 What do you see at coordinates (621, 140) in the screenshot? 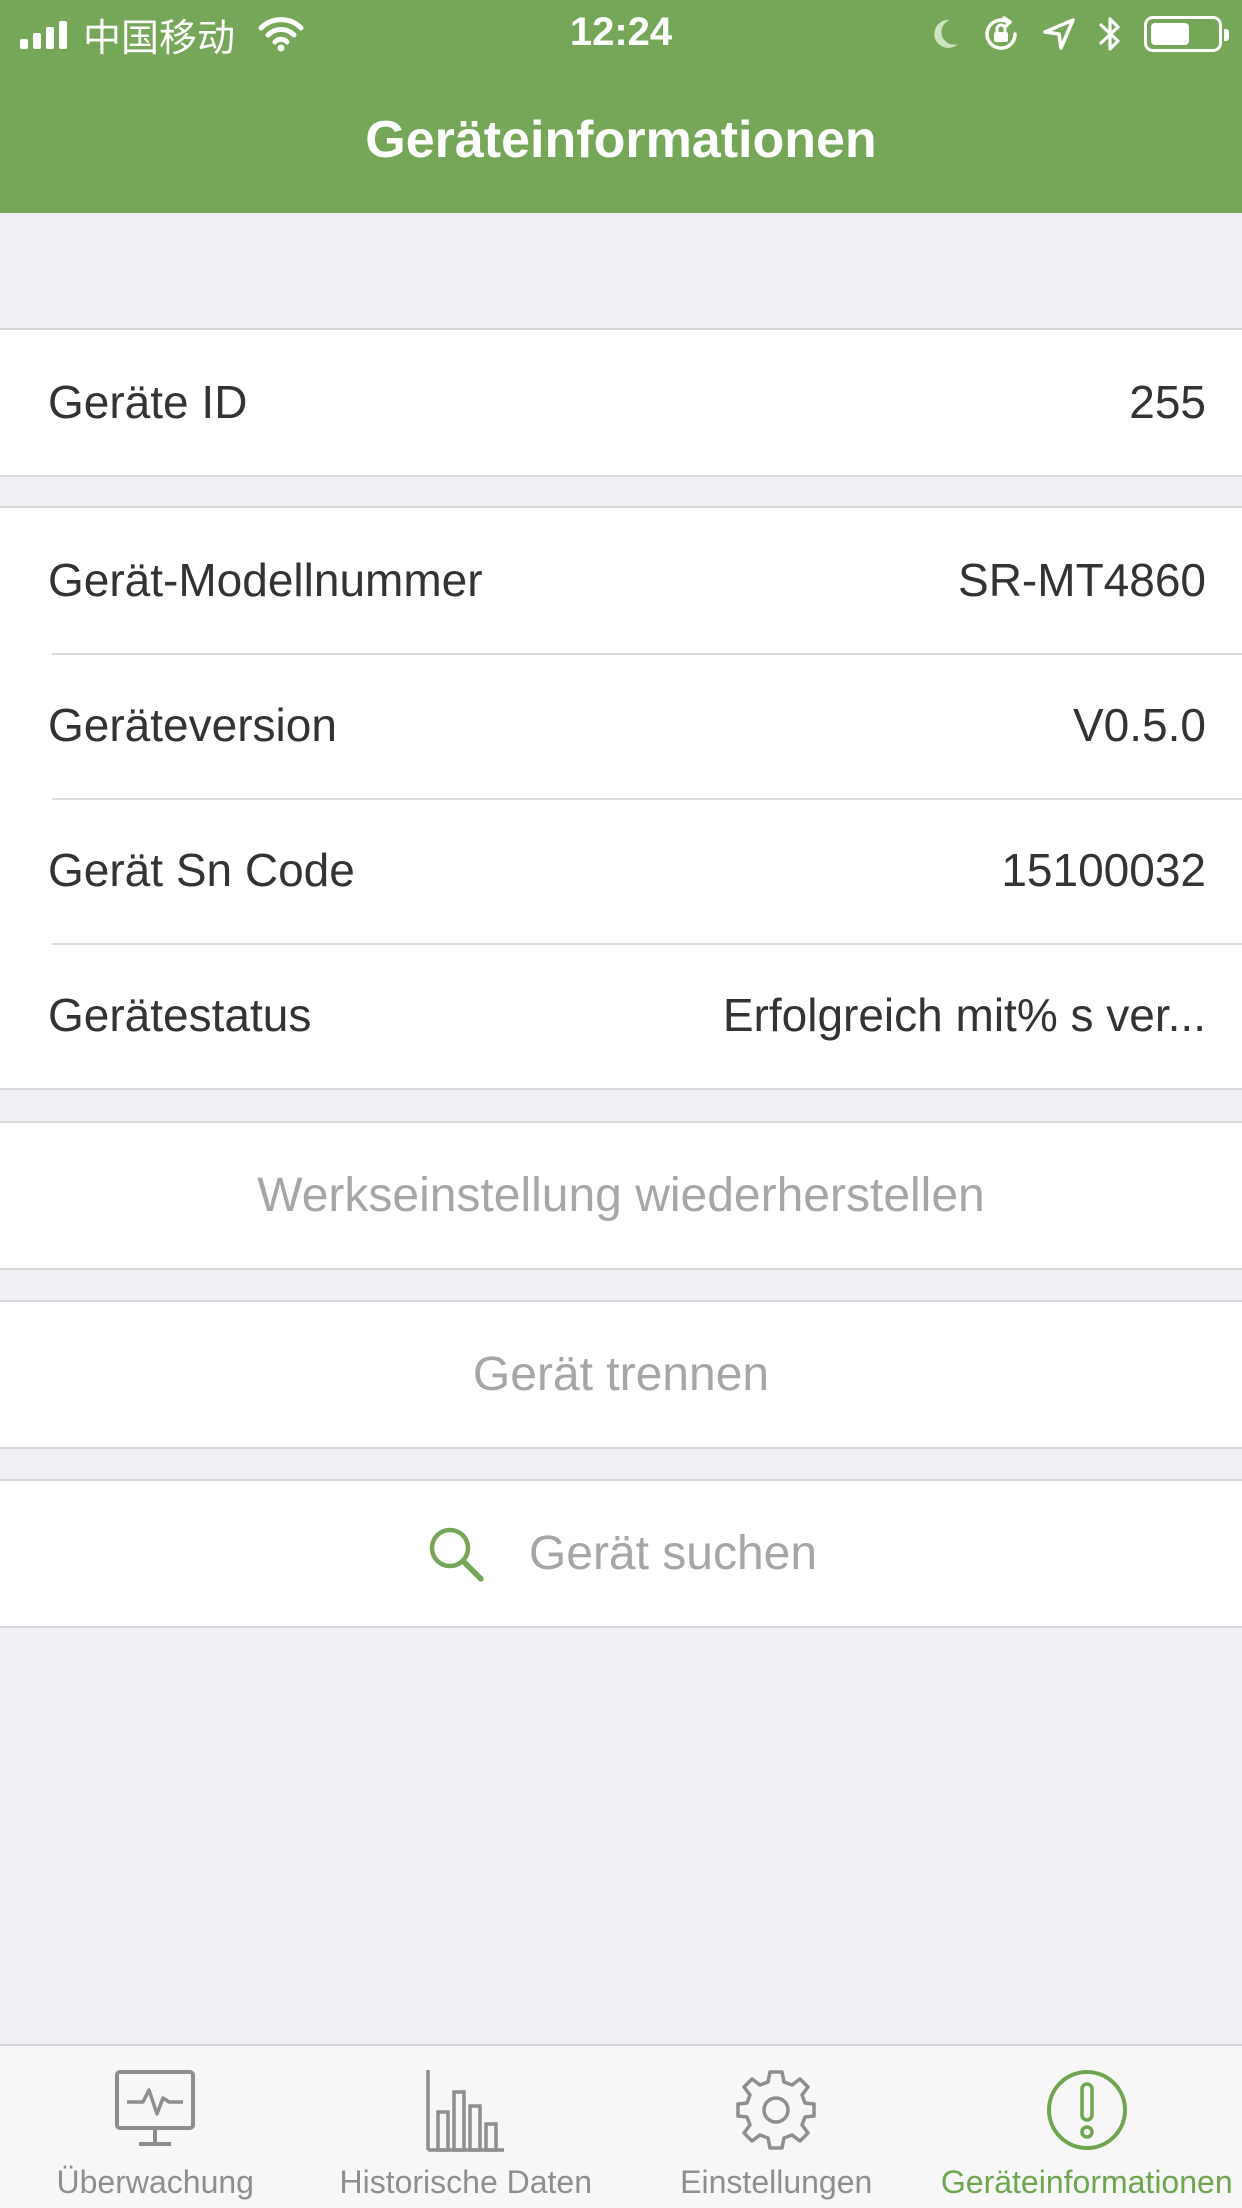
I see `page-title: Geräteinformationen` at bounding box center [621, 140].